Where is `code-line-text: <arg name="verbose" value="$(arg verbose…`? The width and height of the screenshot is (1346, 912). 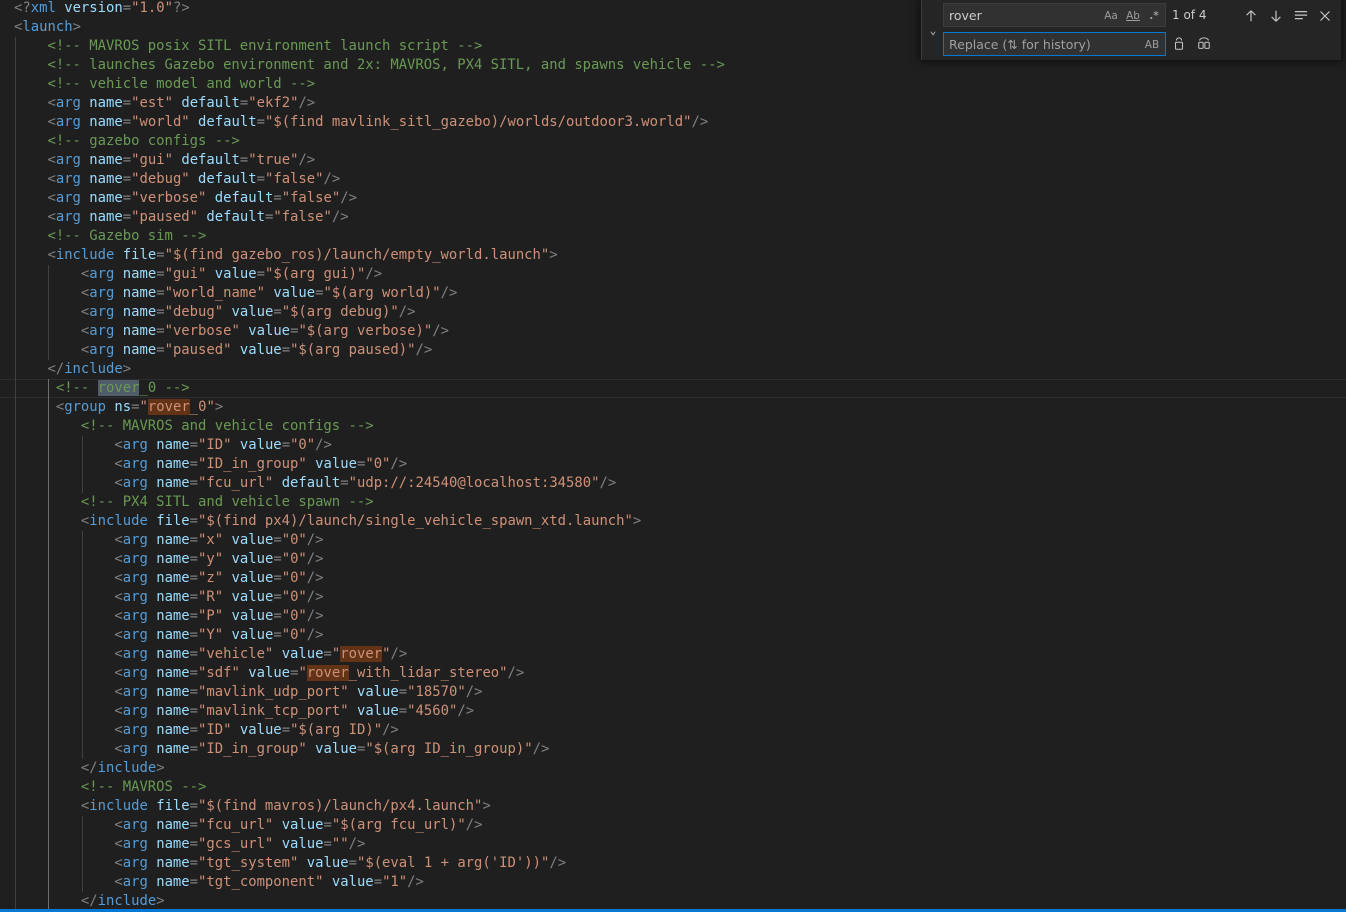
code-line-text: <arg name="verbose" value="$(arg verbose… is located at coordinates (231, 331).